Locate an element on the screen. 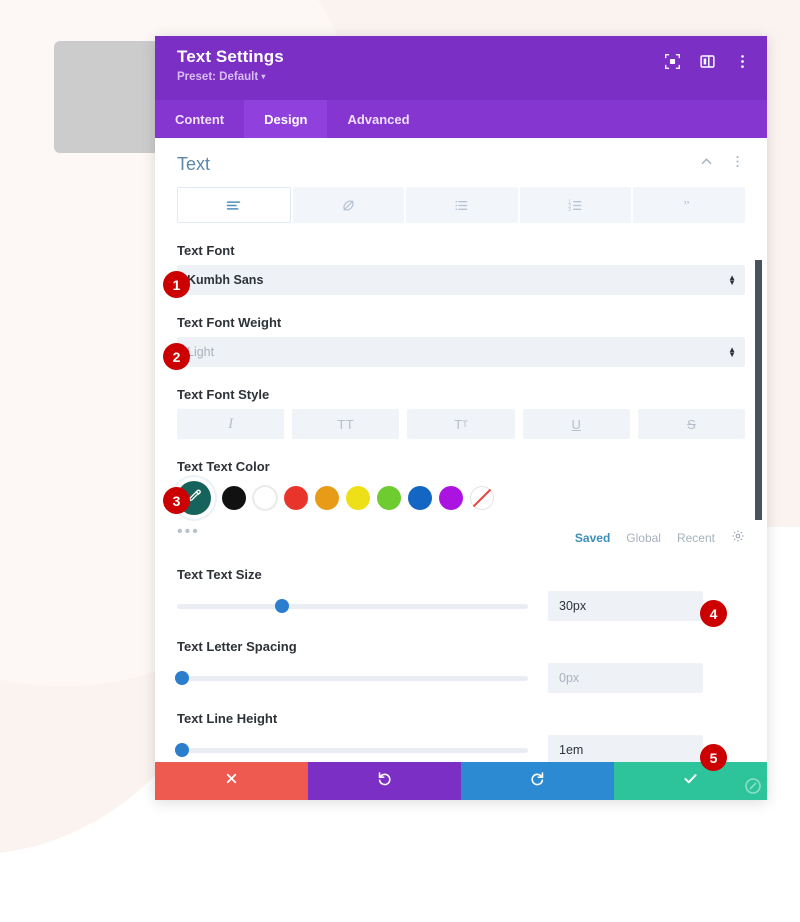  save-button is located at coordinates (690, 781).